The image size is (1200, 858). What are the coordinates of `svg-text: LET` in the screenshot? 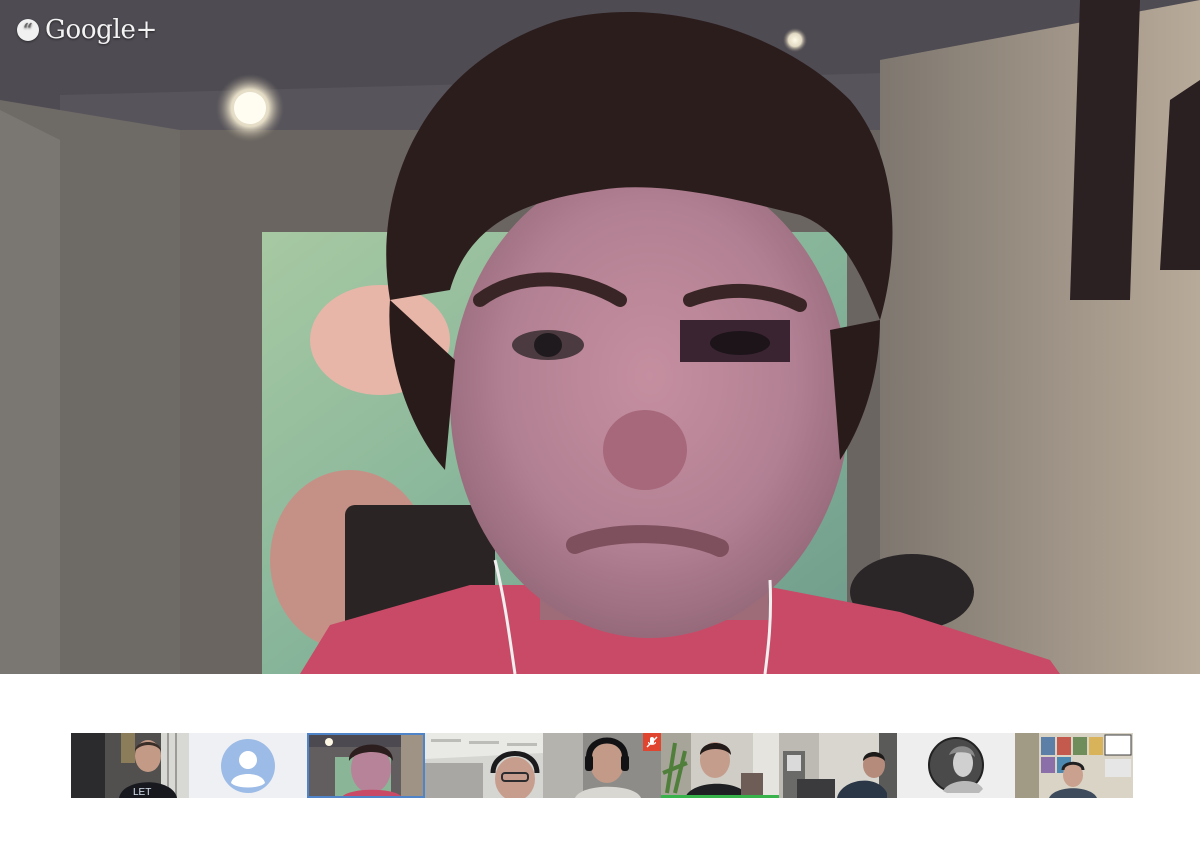 It's located at (142, 792).